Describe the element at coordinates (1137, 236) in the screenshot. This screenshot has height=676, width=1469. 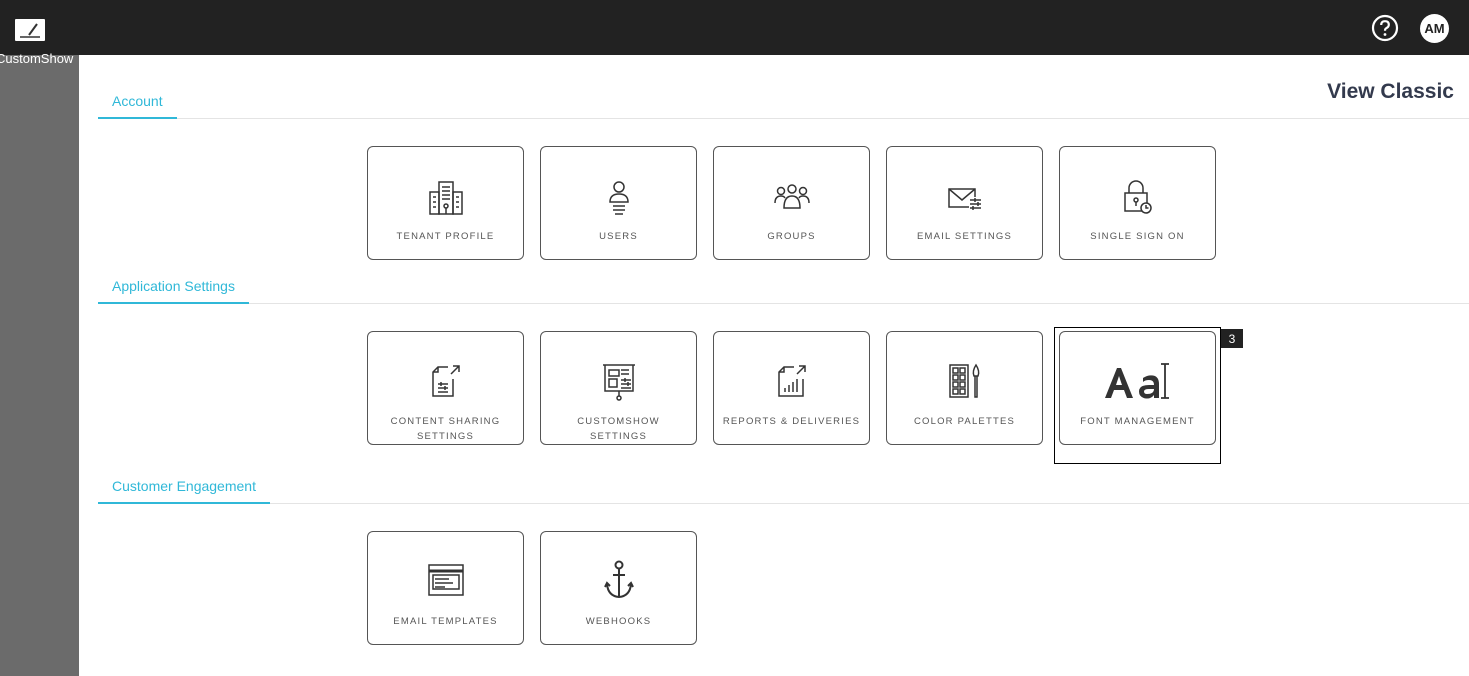
I see `card-label: SINGLE SIGN ON` at that location.